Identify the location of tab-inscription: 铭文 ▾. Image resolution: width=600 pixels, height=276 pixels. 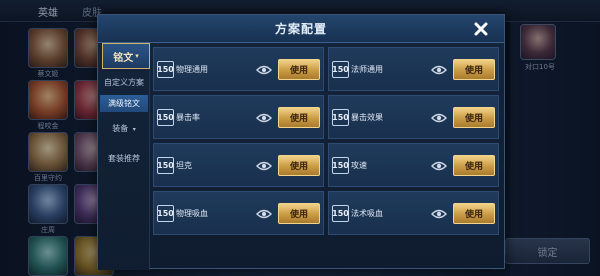
(126, 56).